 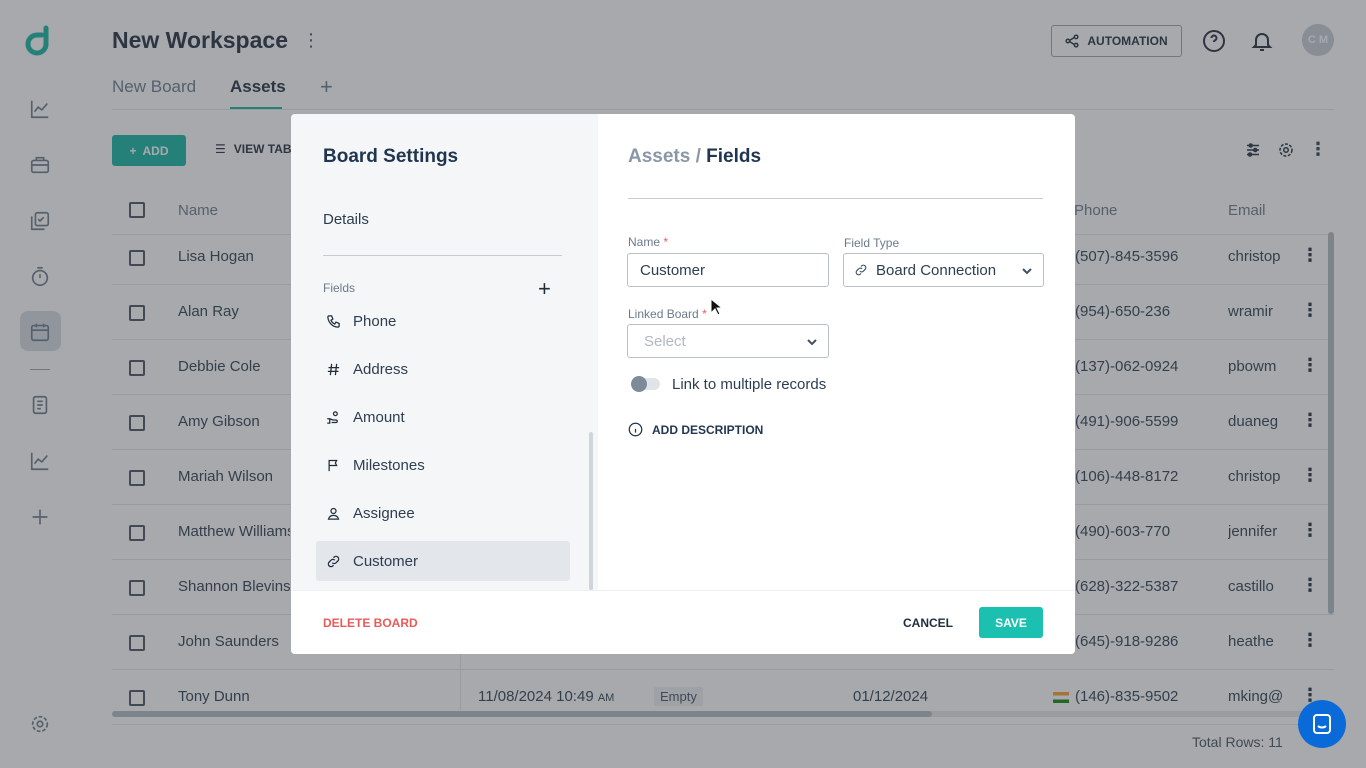 What do you see at coordinates (694, 157) in the screenshot?
I see `breadcrumb: Assets / Fields` at bounding box center [694, 157].